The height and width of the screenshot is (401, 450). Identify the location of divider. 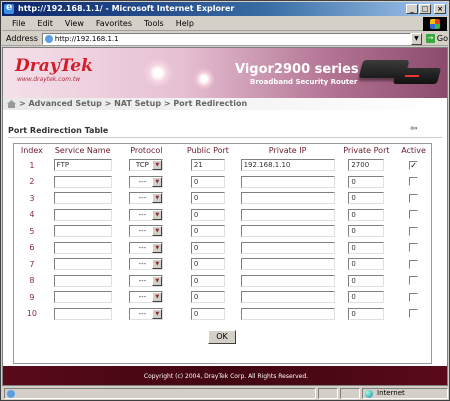
(225, 137).